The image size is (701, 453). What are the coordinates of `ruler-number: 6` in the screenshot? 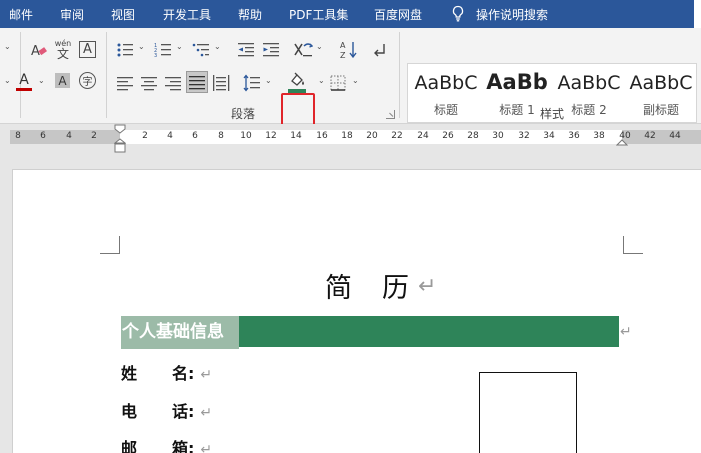 It's located at (43, 136).